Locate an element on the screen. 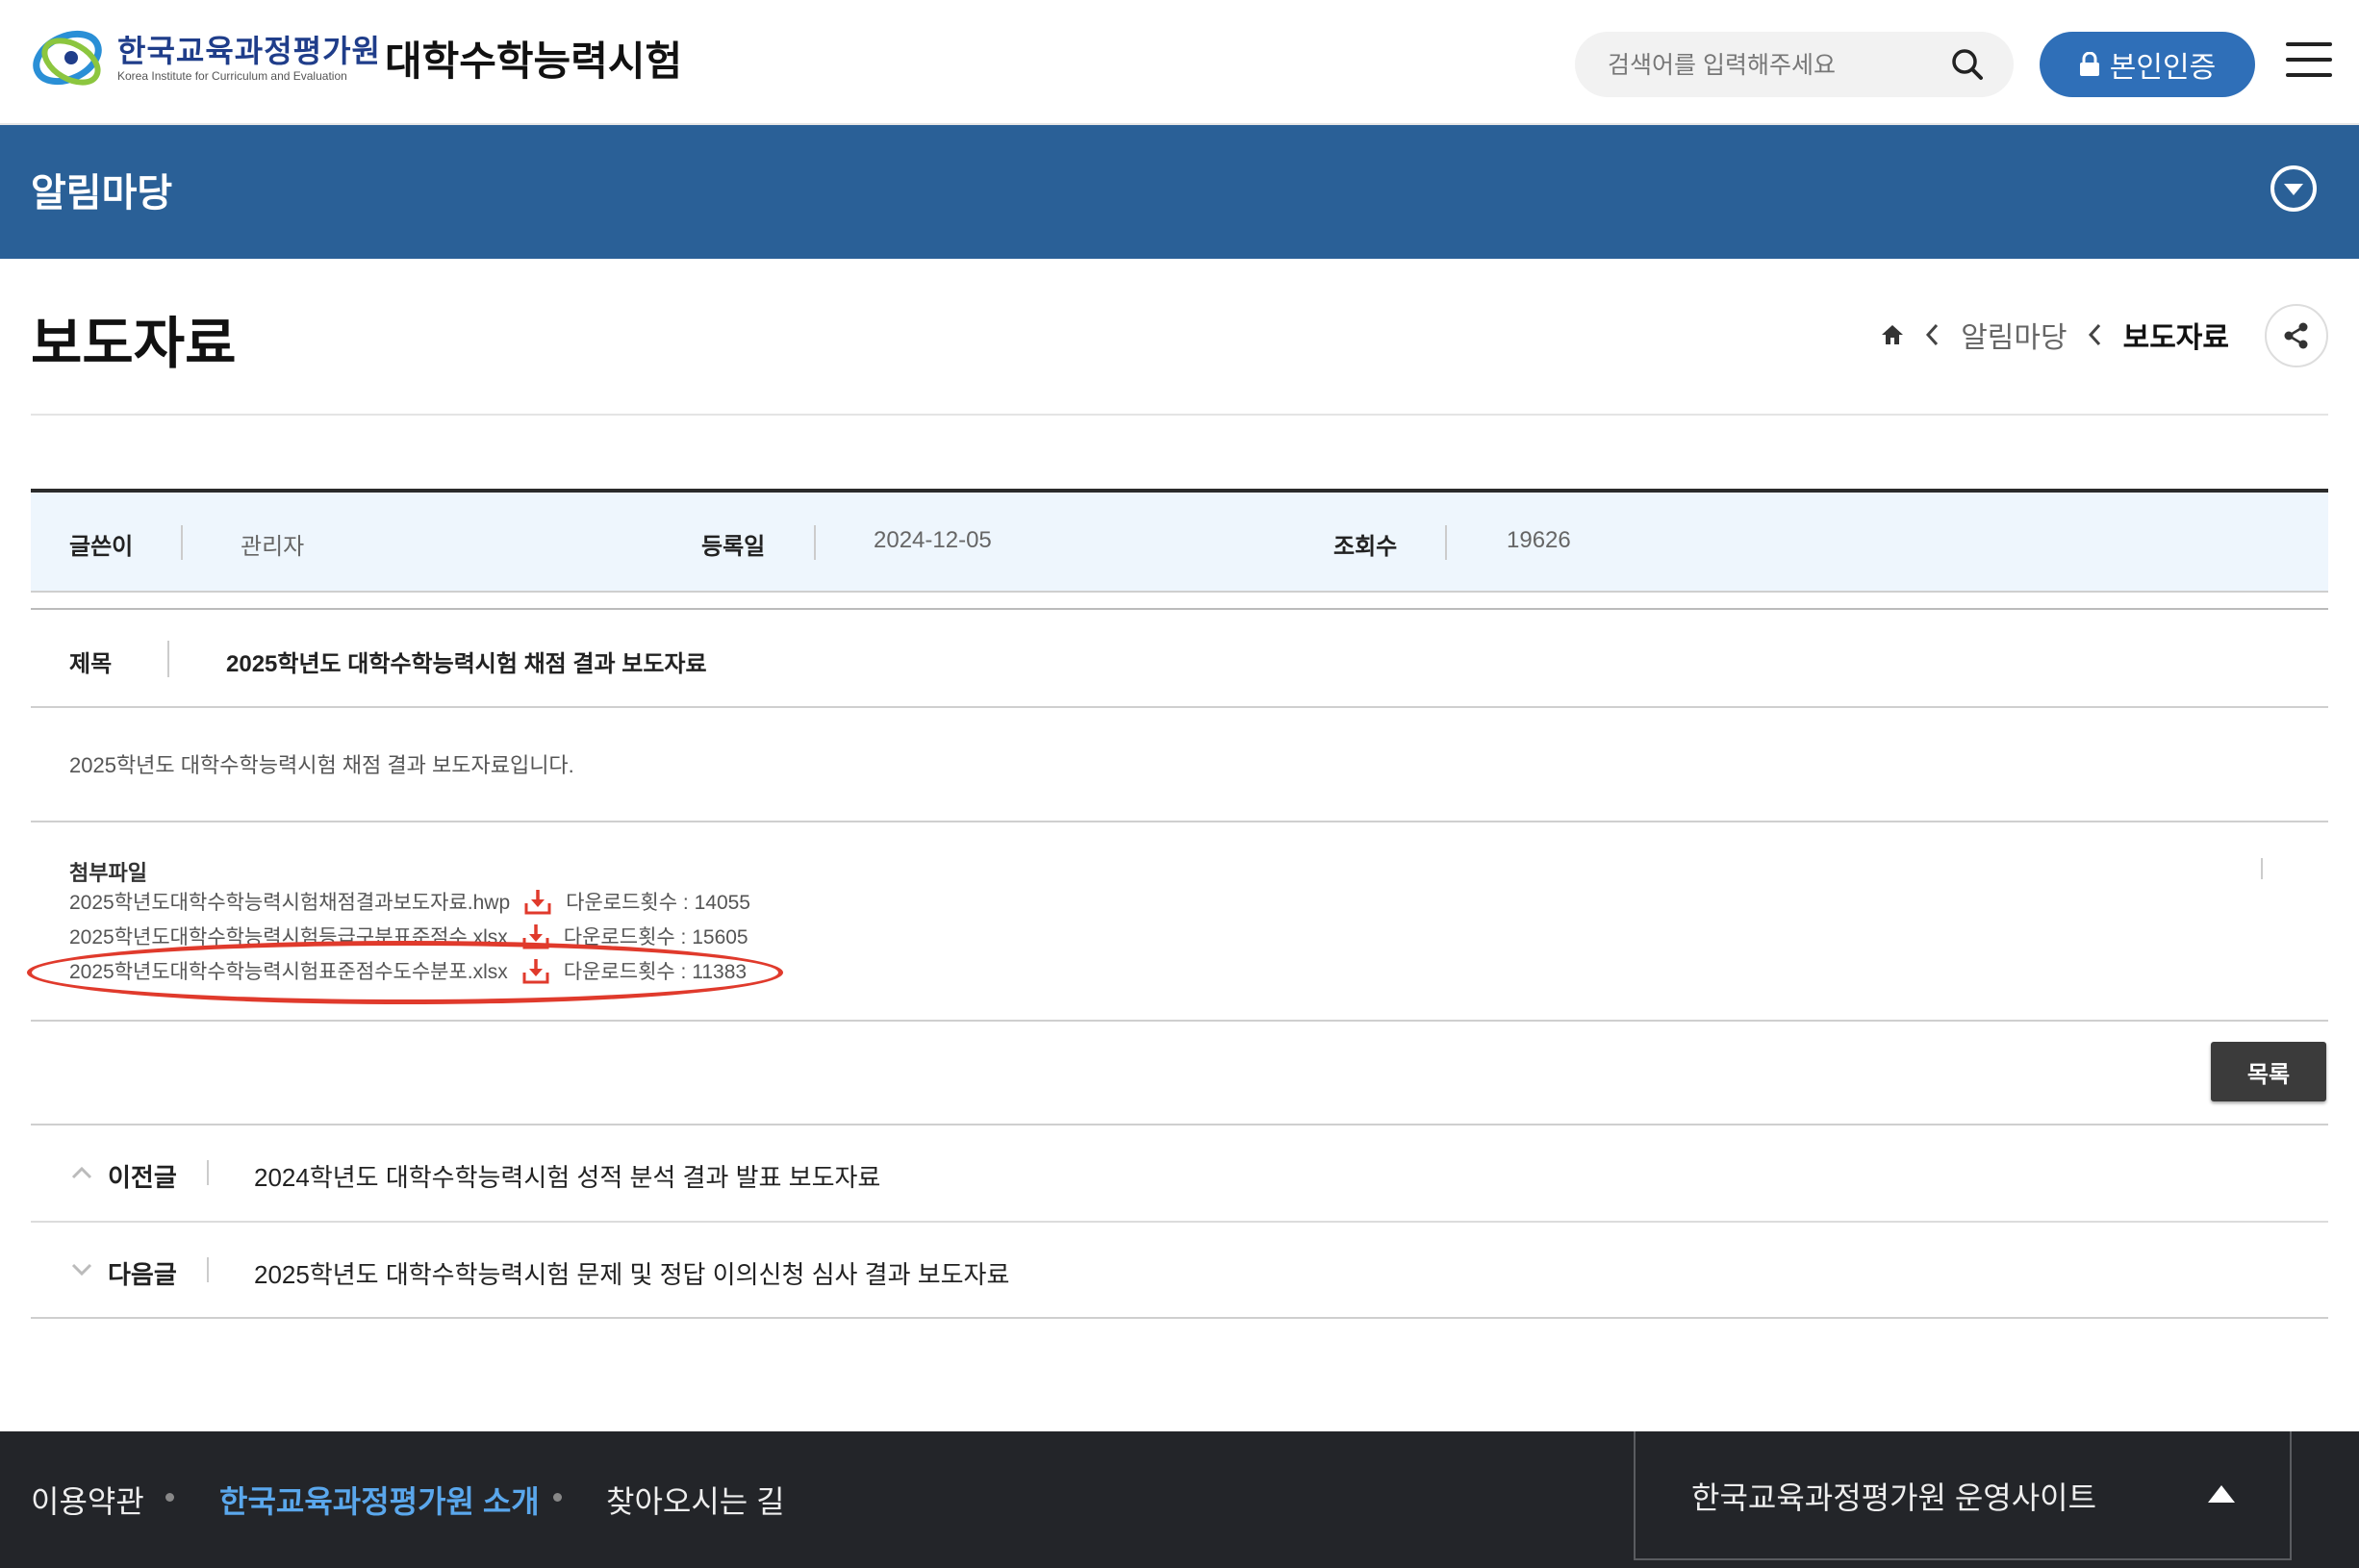  attachment-download-count: 다운로드횟수 : 11383 is located at coordinates (655, 972).